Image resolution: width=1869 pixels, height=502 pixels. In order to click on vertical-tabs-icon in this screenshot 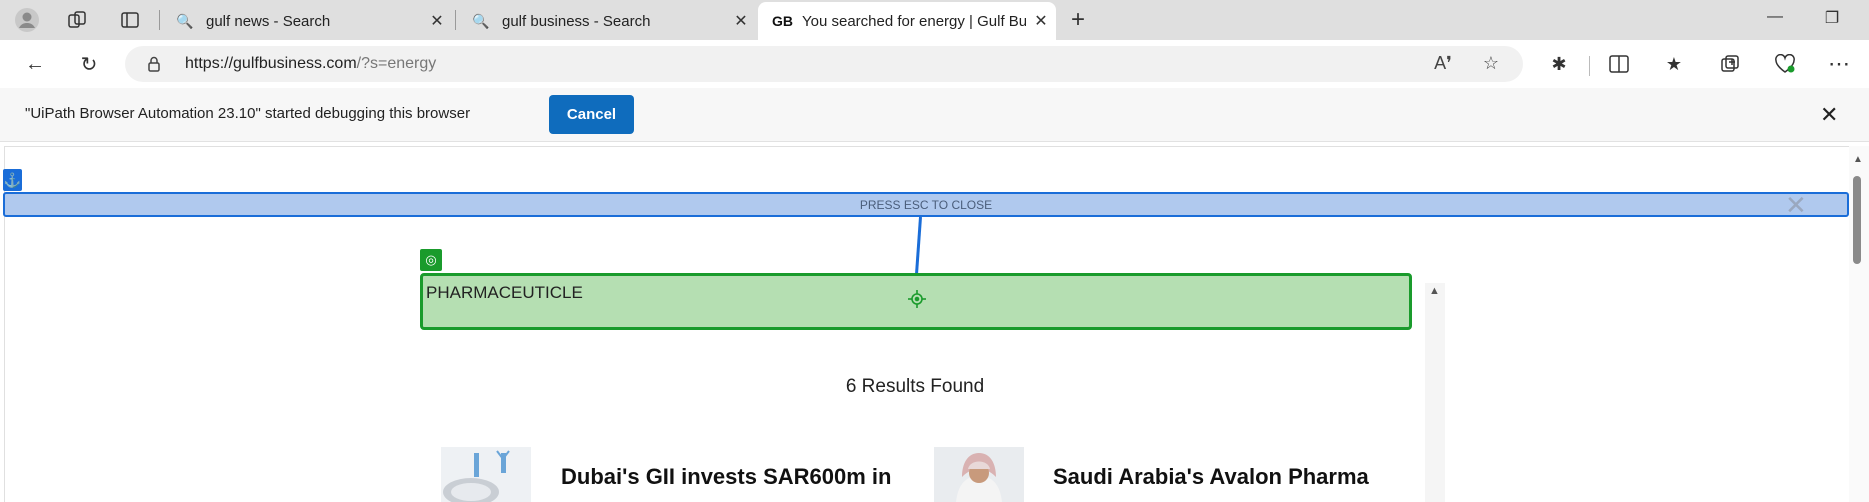, I will do `click(130, 20)`.